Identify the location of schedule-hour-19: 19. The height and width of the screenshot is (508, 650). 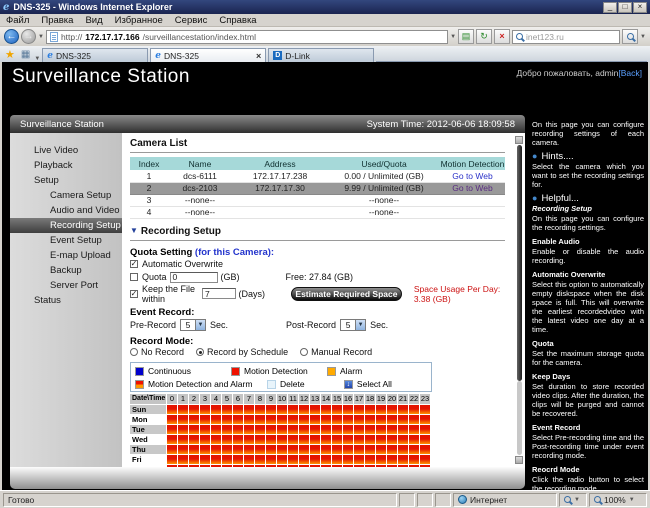
(381, 398).